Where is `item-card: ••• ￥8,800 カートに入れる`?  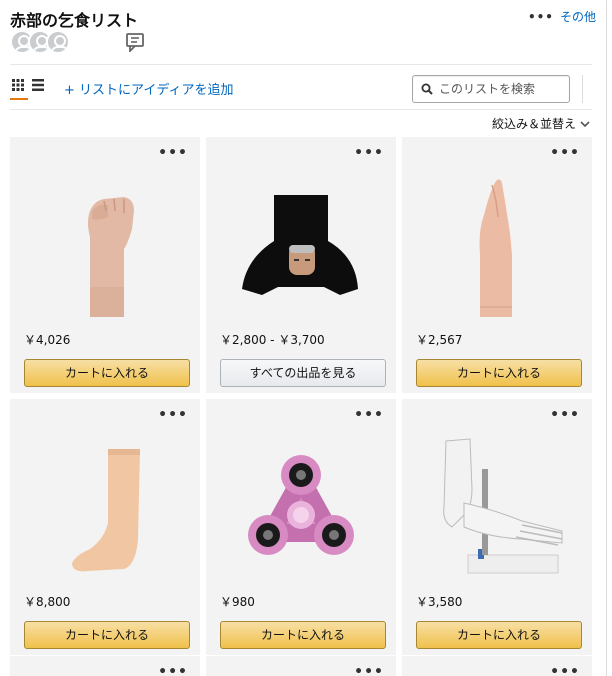
item-card: ••• ￥8,800 カートに入れる is located at coordinates (105, 527).